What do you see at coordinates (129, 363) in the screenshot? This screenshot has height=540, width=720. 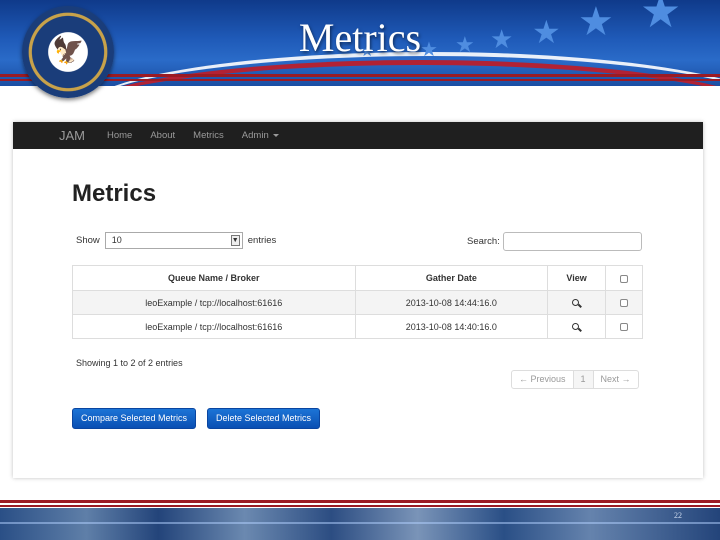 I see `table-info: Showing 1 to 2 of 2 entries` at bounding box center [129, 363].